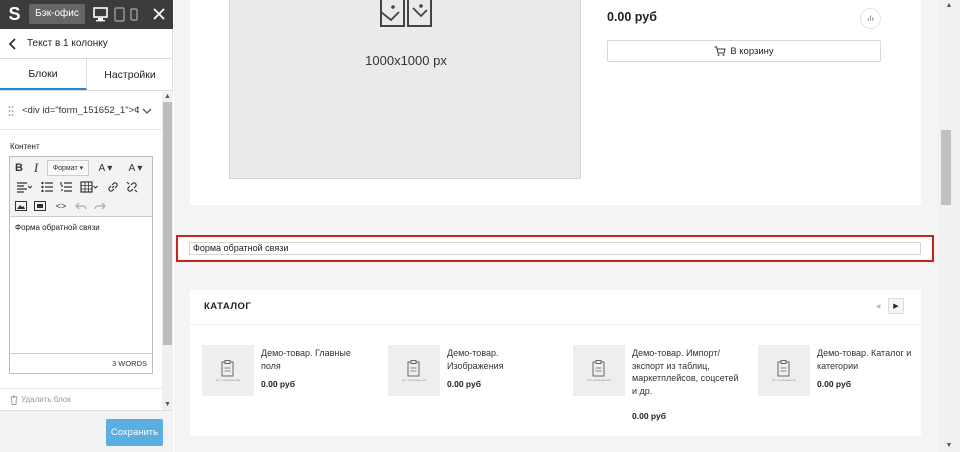  Describe the element at coordinates (43, 74) in the screenshot. I see `tab-blocks: Блоки` at that location.